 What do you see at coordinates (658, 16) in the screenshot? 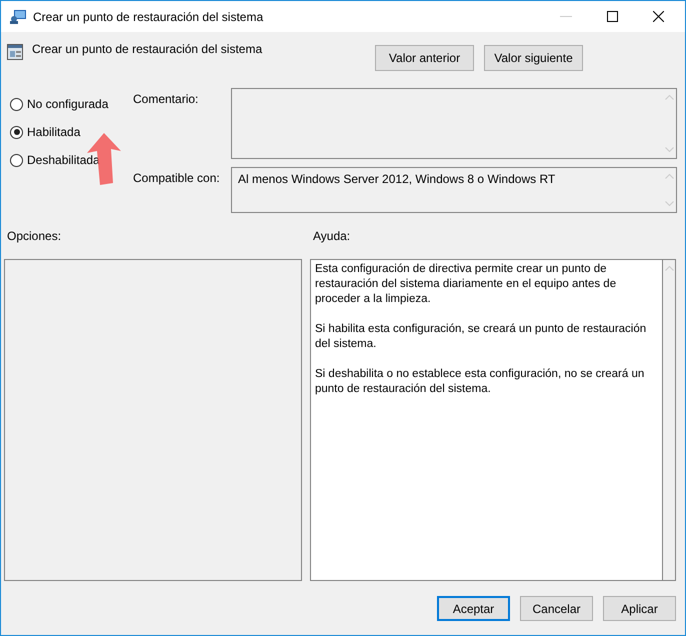
I see `close-icon` at bounding box center [658, 16].